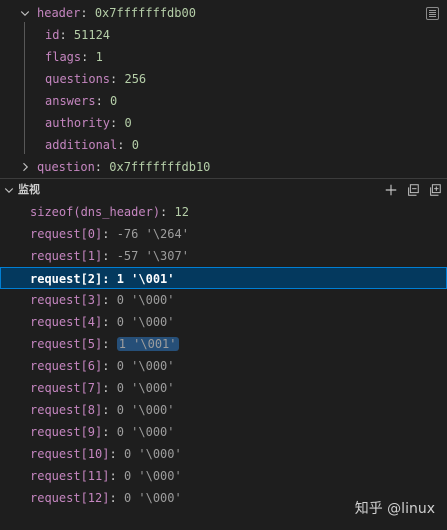 Image resolution: width=447 pixels, height=530 pixels. Describe the element at coordinates (66, 234) in the screenshot. I see `watch-expression: request[0]` at that location.